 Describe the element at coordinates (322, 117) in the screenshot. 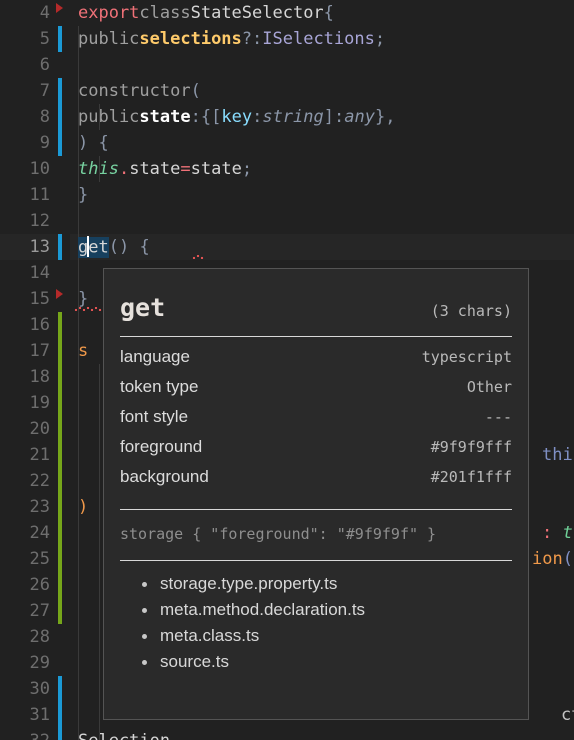

I see `code-line-text: public state: { [key: string]: any },` at that location.